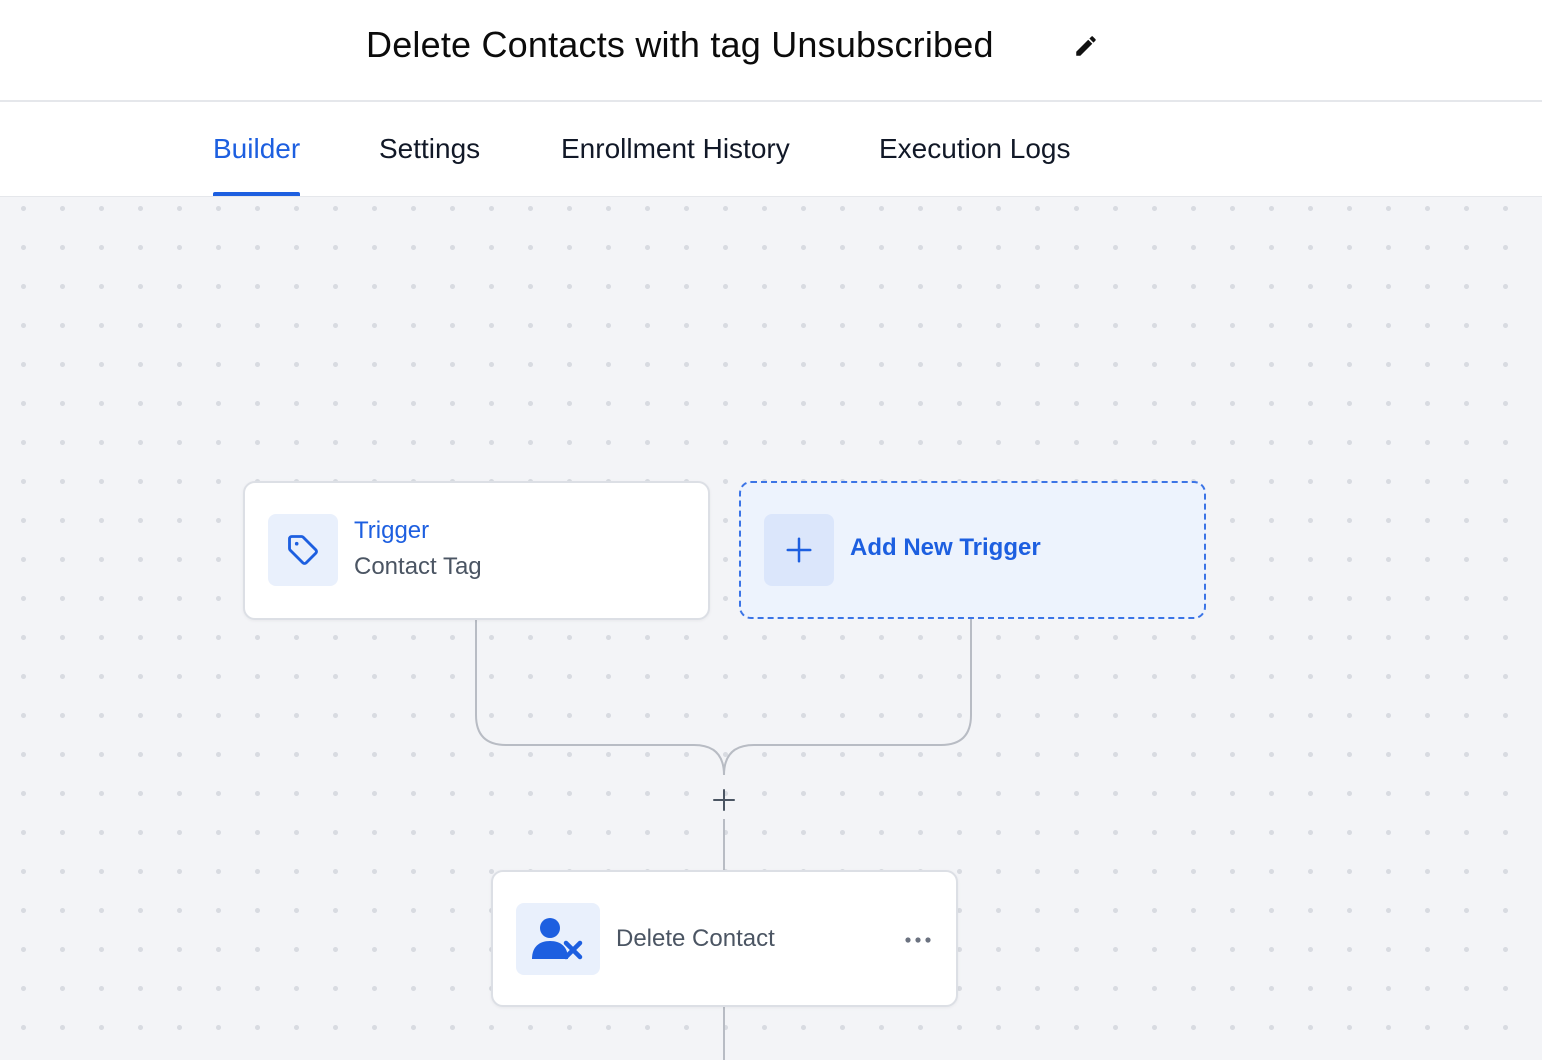  I want to click on workflow-header: Delete Contacts with tag Unsubscribed, so click(771, 51).